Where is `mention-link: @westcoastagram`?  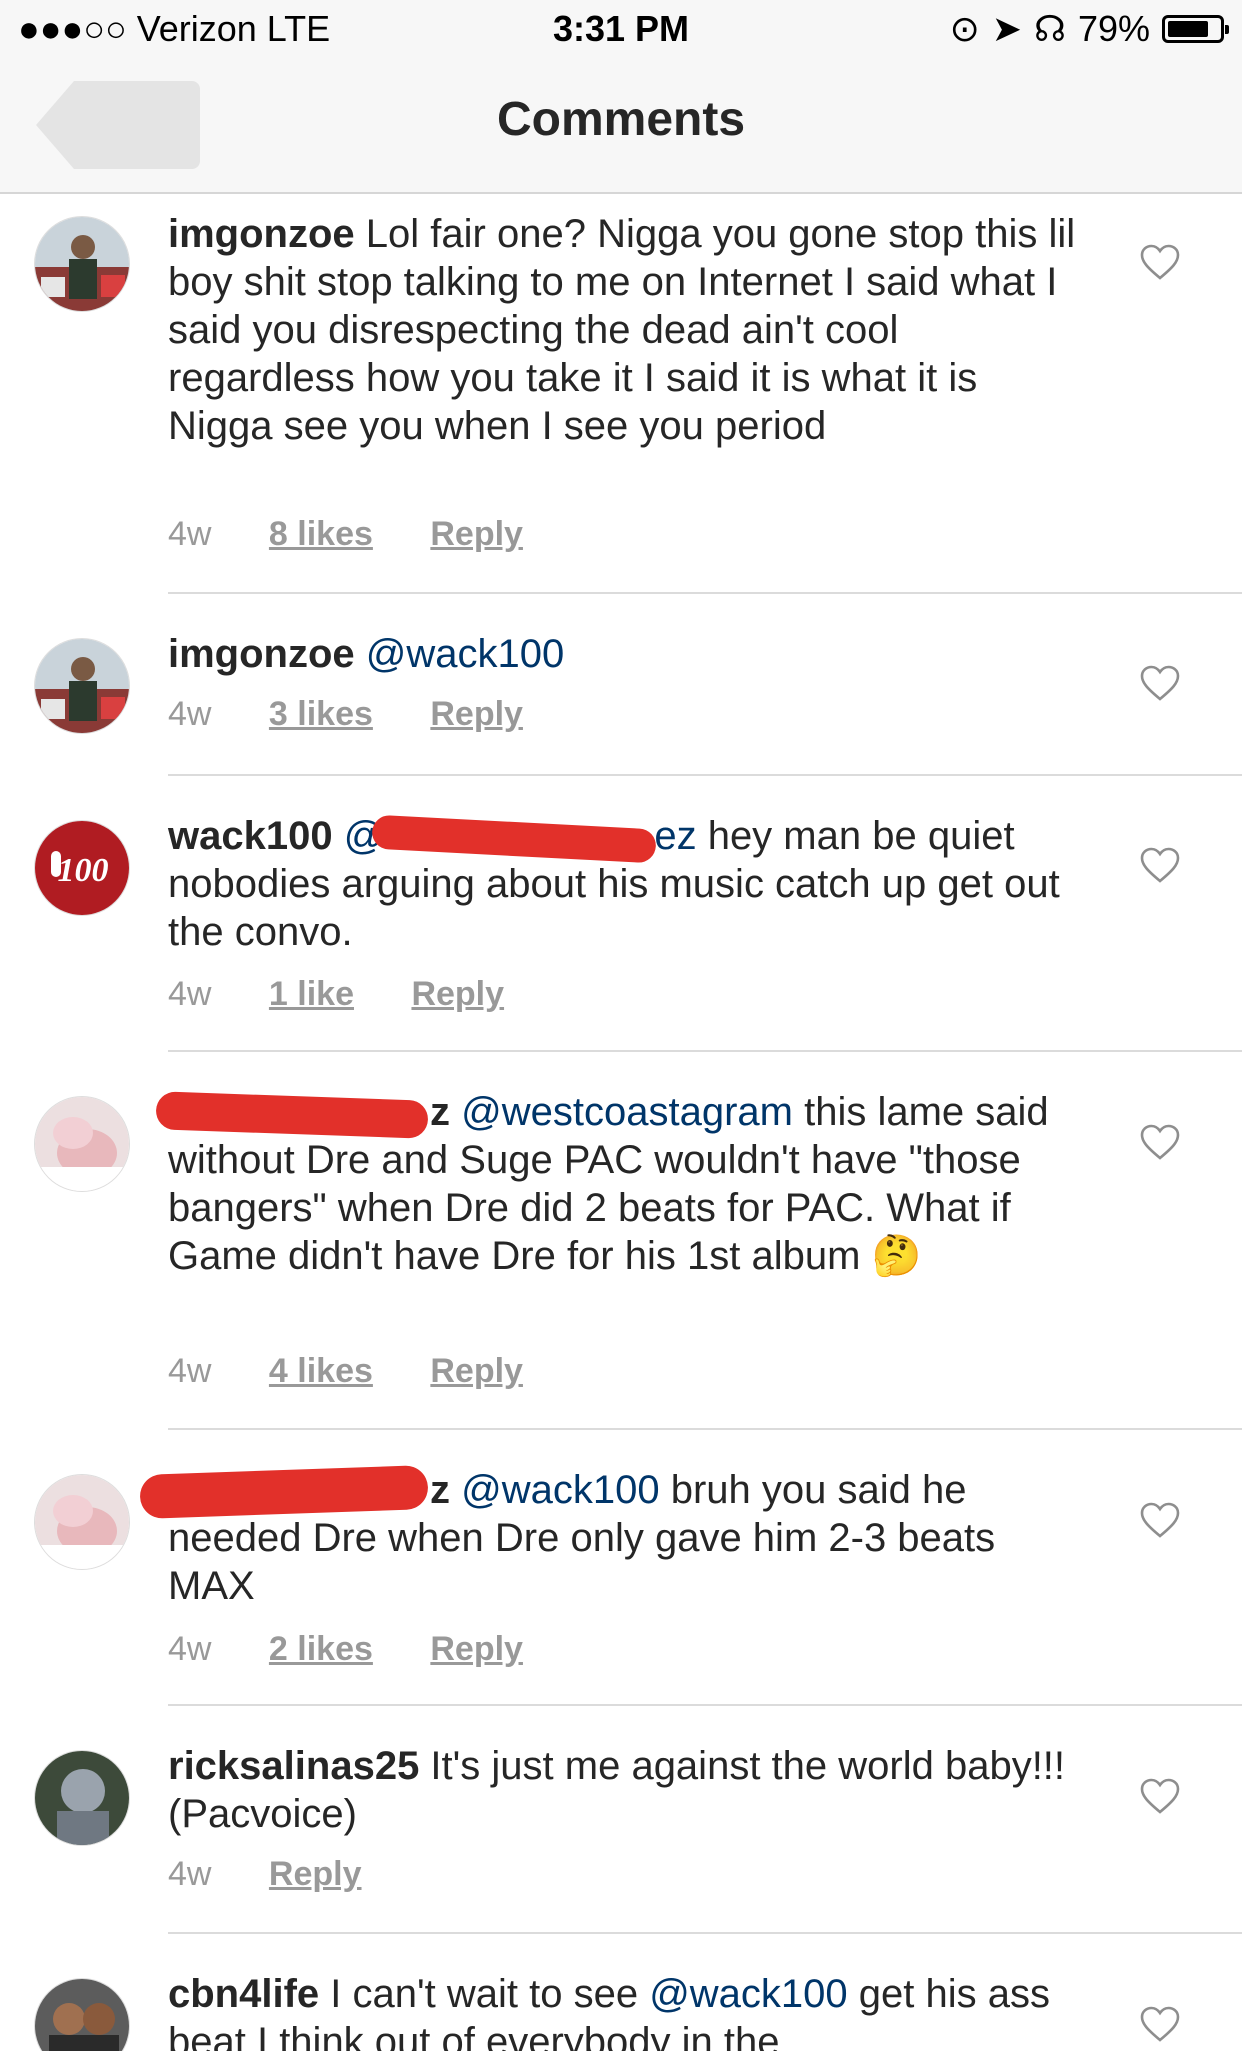
mention-link: @westcoastagram is located at coordinates (627, 1112).